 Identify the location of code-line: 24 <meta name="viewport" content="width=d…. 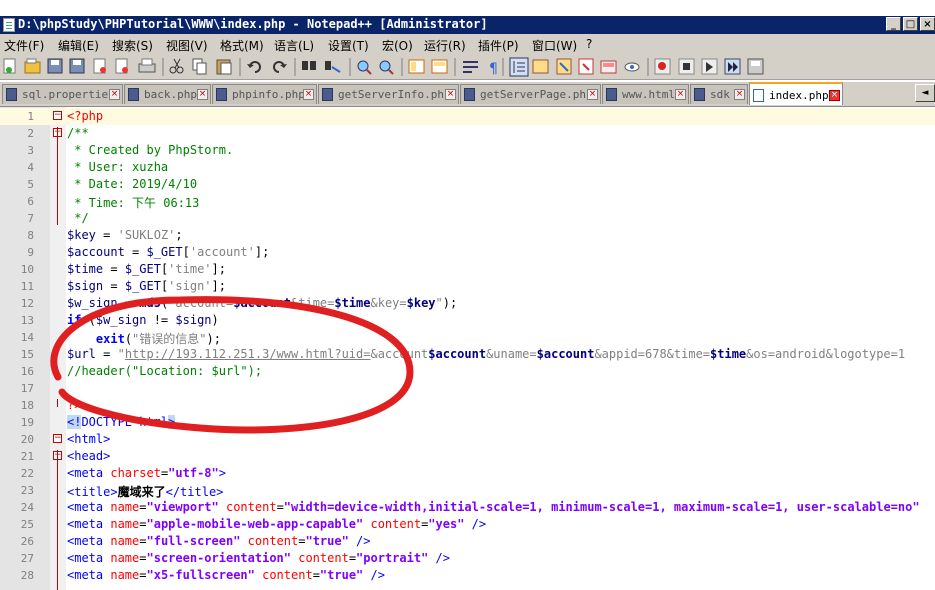
(467, 507).